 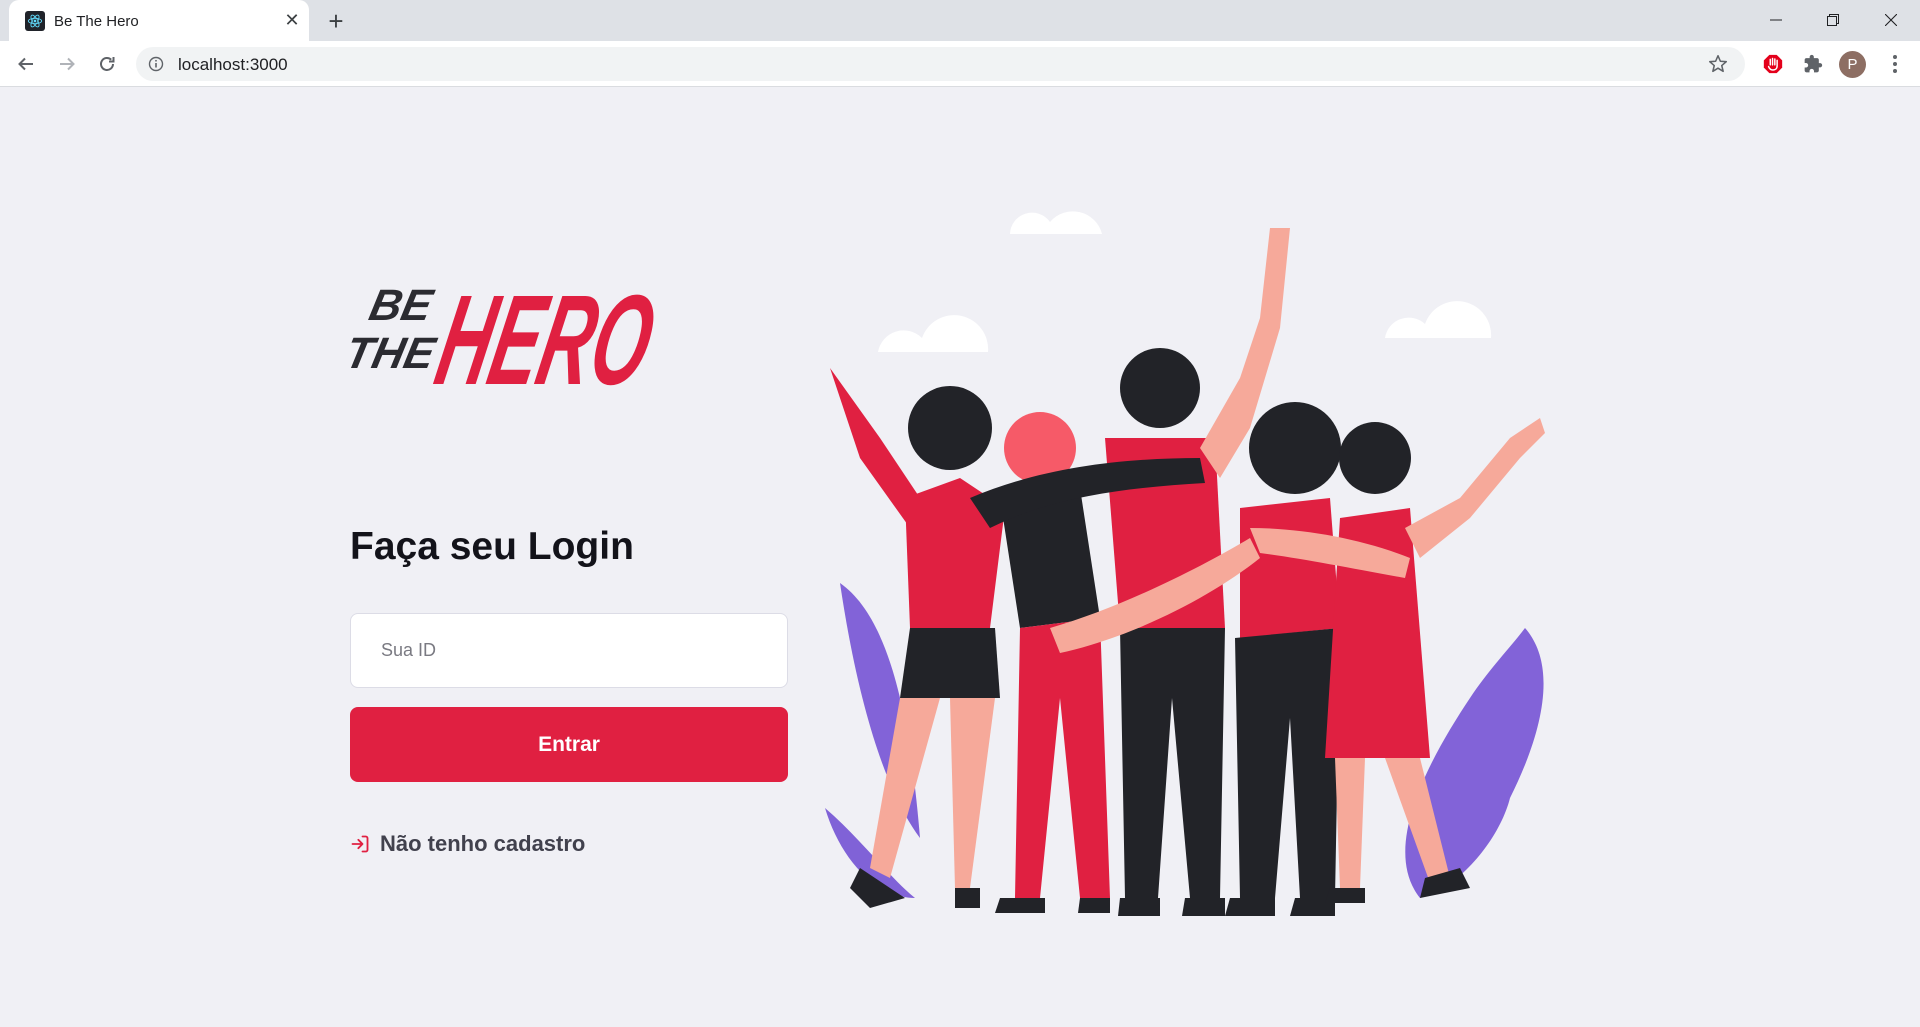 I want to click on window-minimize-button, so click(x=1776, y=20).